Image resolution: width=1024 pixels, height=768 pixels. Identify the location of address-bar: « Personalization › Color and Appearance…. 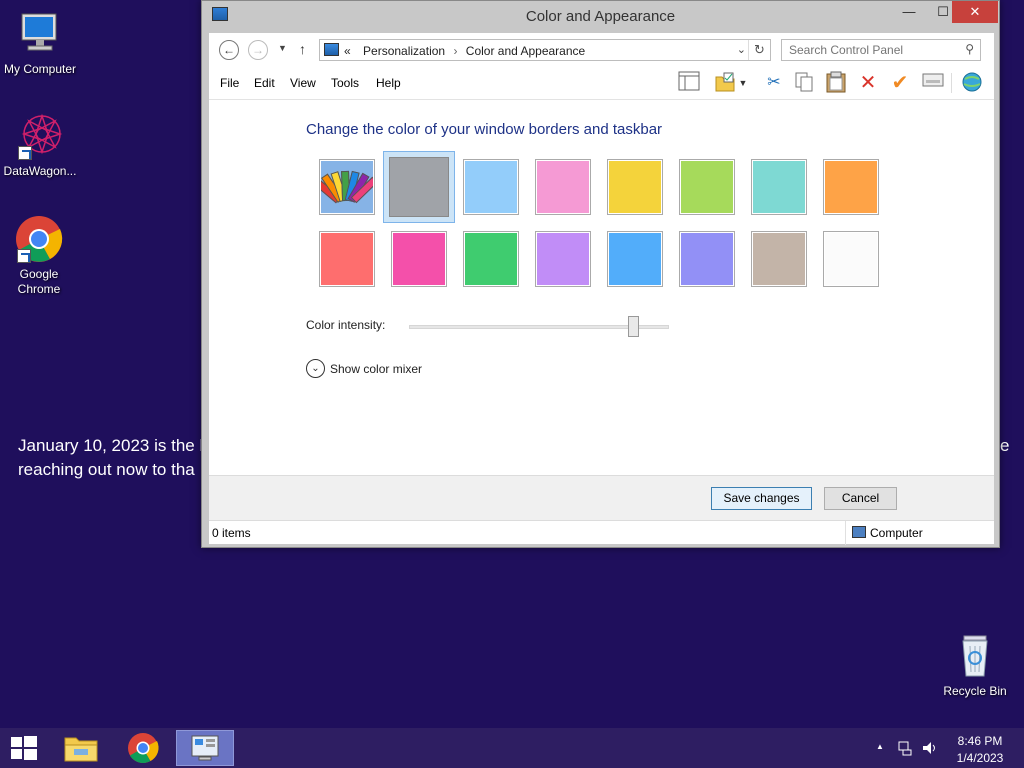
(545, 50).